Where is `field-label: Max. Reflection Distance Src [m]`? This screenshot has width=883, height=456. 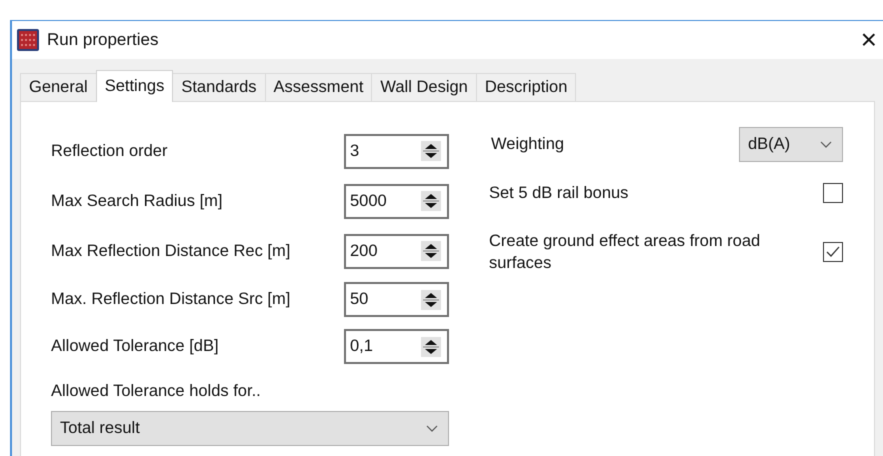 field-label: Max. Reflection Distance Src [m] is located at coordinates (170, 299).